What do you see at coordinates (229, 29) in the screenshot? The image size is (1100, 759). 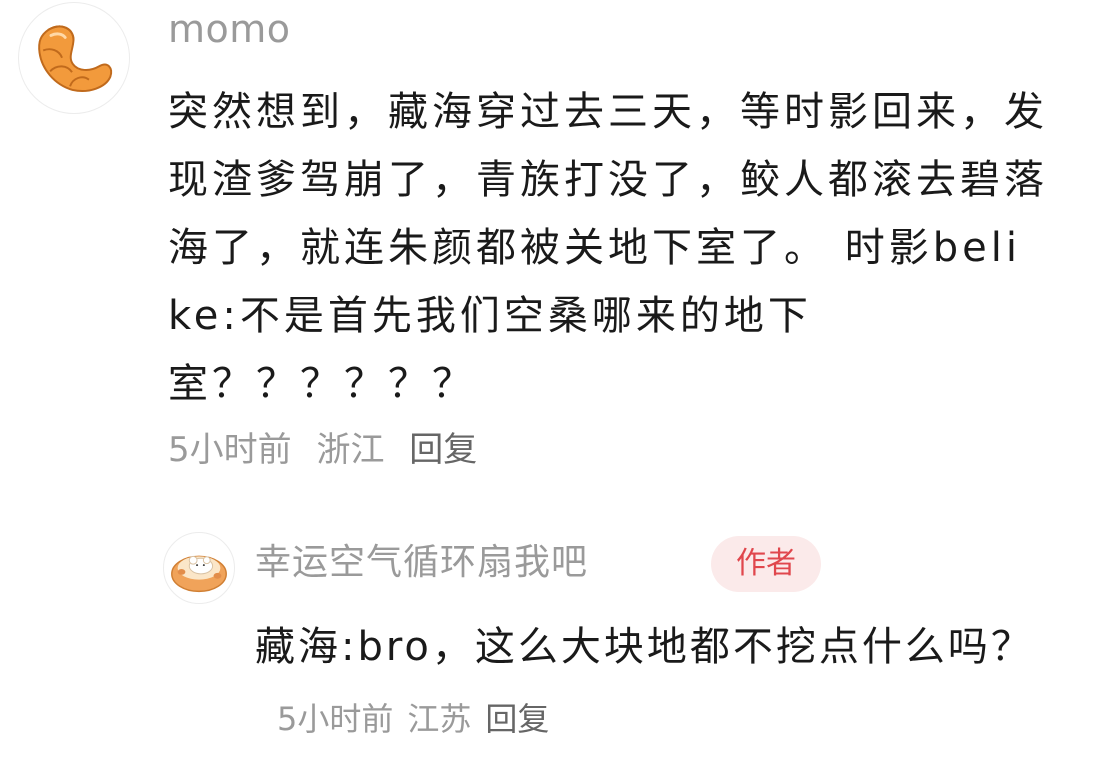 I see `comment-username: momo` at bounding box center [229, 29].